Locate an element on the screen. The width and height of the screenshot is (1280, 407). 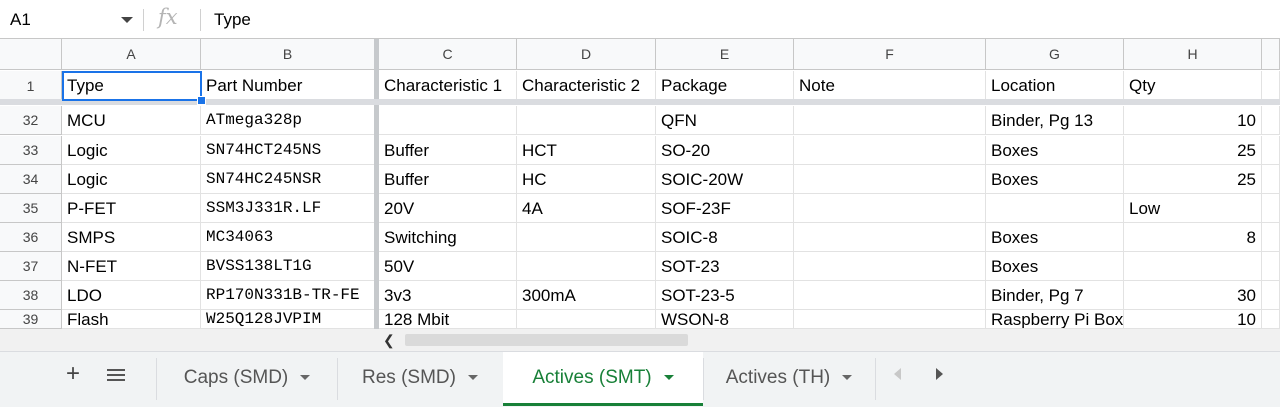
header-cell: Package is located at coordinates (725, 86).